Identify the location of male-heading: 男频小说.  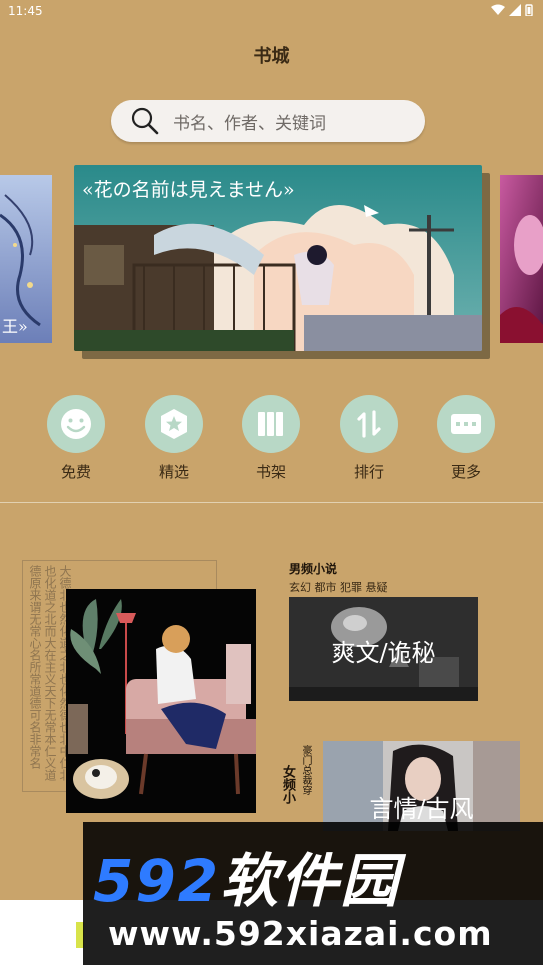
(313, 569).